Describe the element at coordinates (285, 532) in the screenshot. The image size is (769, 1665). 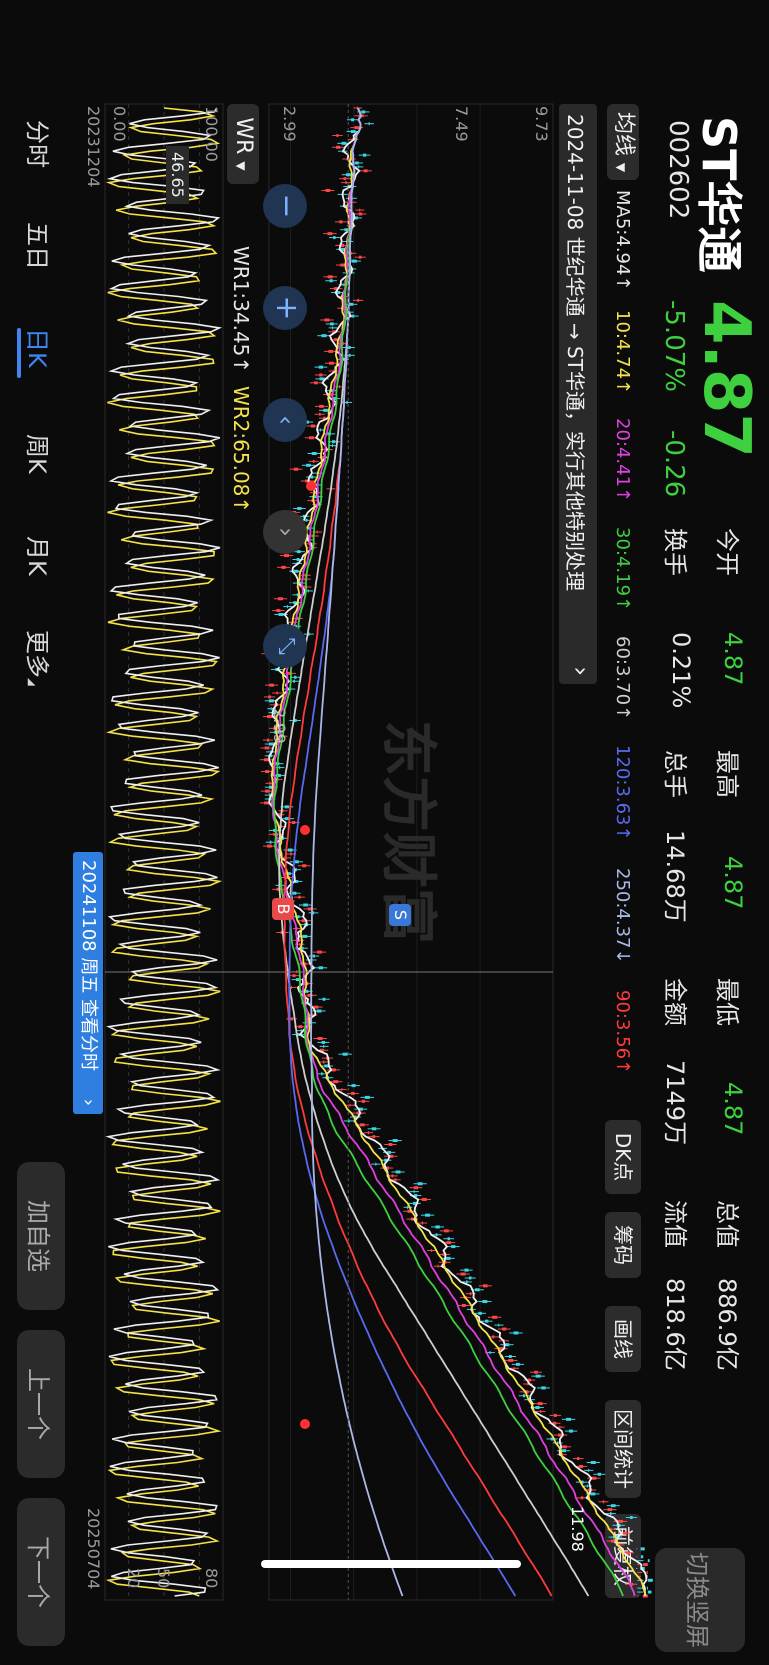
I see `scroll-right-button: ›` at that location.